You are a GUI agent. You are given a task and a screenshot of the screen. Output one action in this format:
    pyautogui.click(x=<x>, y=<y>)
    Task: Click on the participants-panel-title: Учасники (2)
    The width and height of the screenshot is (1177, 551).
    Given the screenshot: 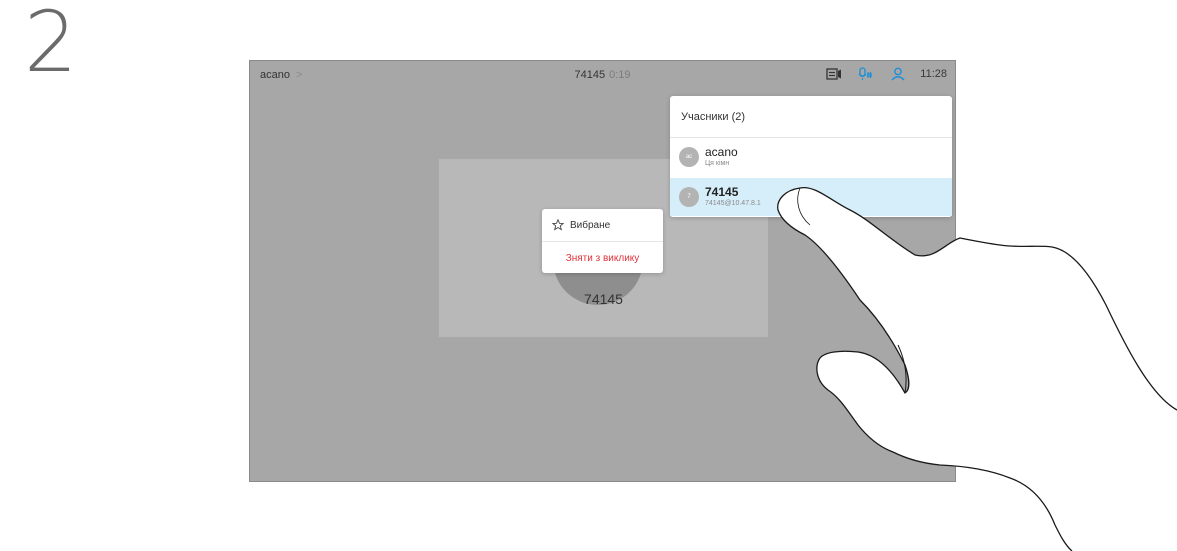 What is the action you would take?
    pyautogui.click(x=713, y=117)
    